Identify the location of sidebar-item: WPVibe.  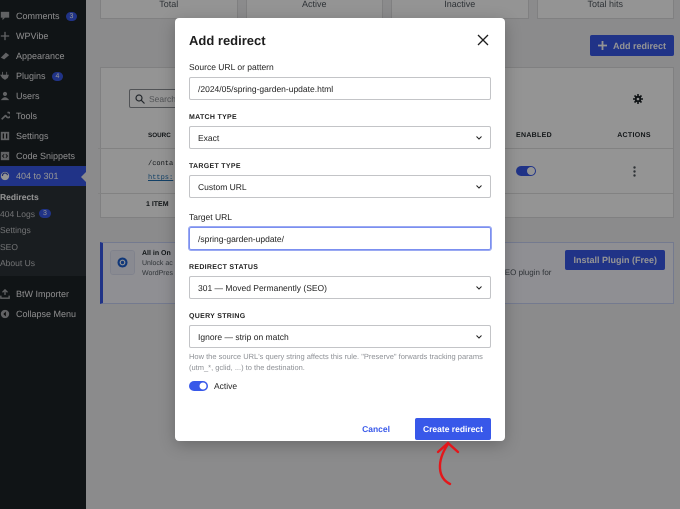
(43, 36).